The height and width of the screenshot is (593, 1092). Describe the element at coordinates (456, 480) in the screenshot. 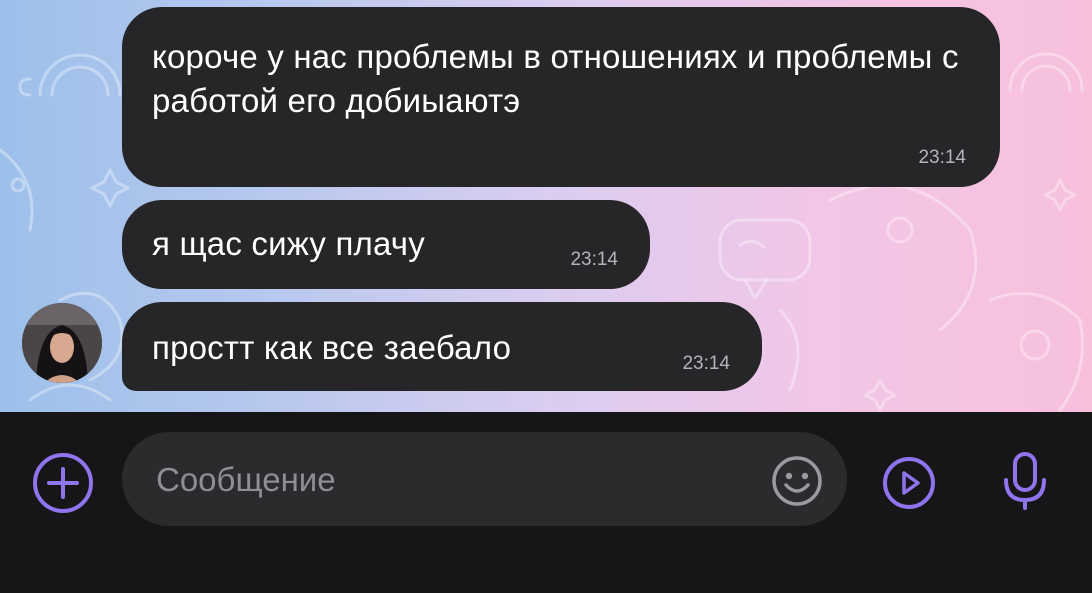

I see `message-input` at that location.